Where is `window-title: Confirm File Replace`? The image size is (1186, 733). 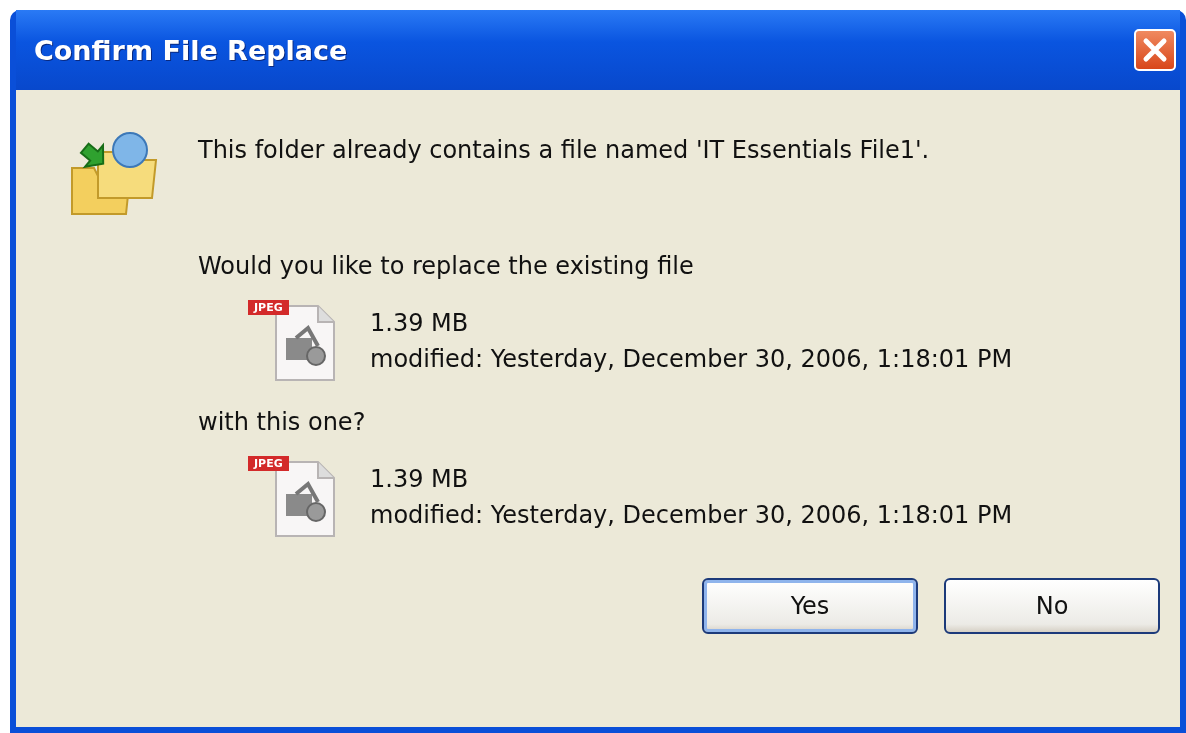 window-title: Confirm File Replace is located at coordinates (191, 50).